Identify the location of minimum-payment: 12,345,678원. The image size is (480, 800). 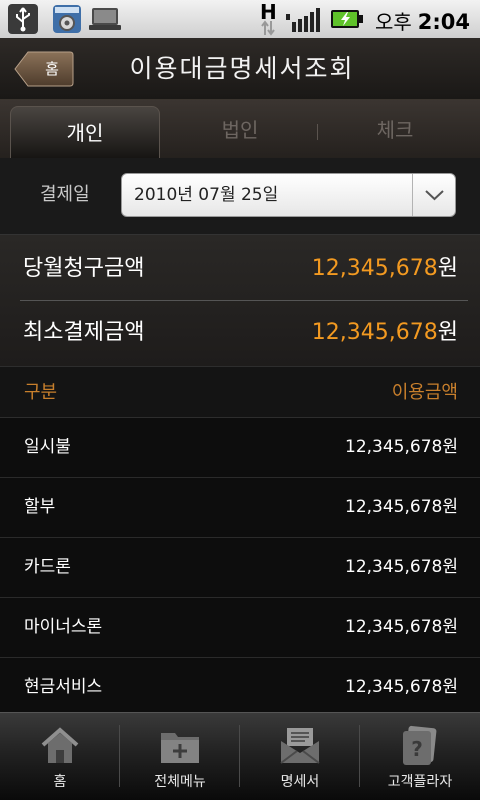
(385, 333).